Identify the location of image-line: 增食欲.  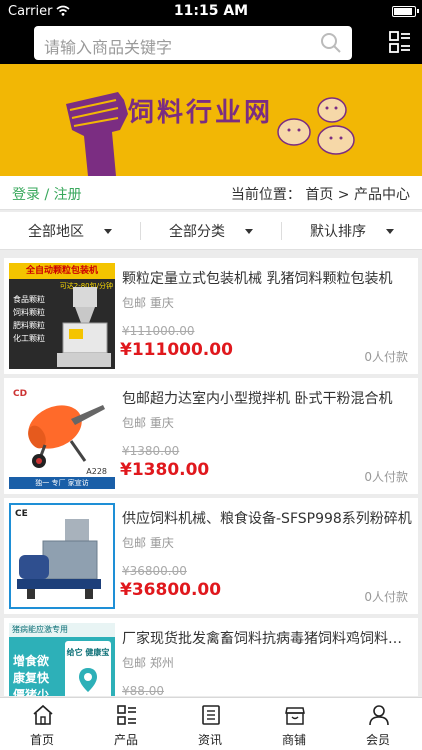
(31, 661).